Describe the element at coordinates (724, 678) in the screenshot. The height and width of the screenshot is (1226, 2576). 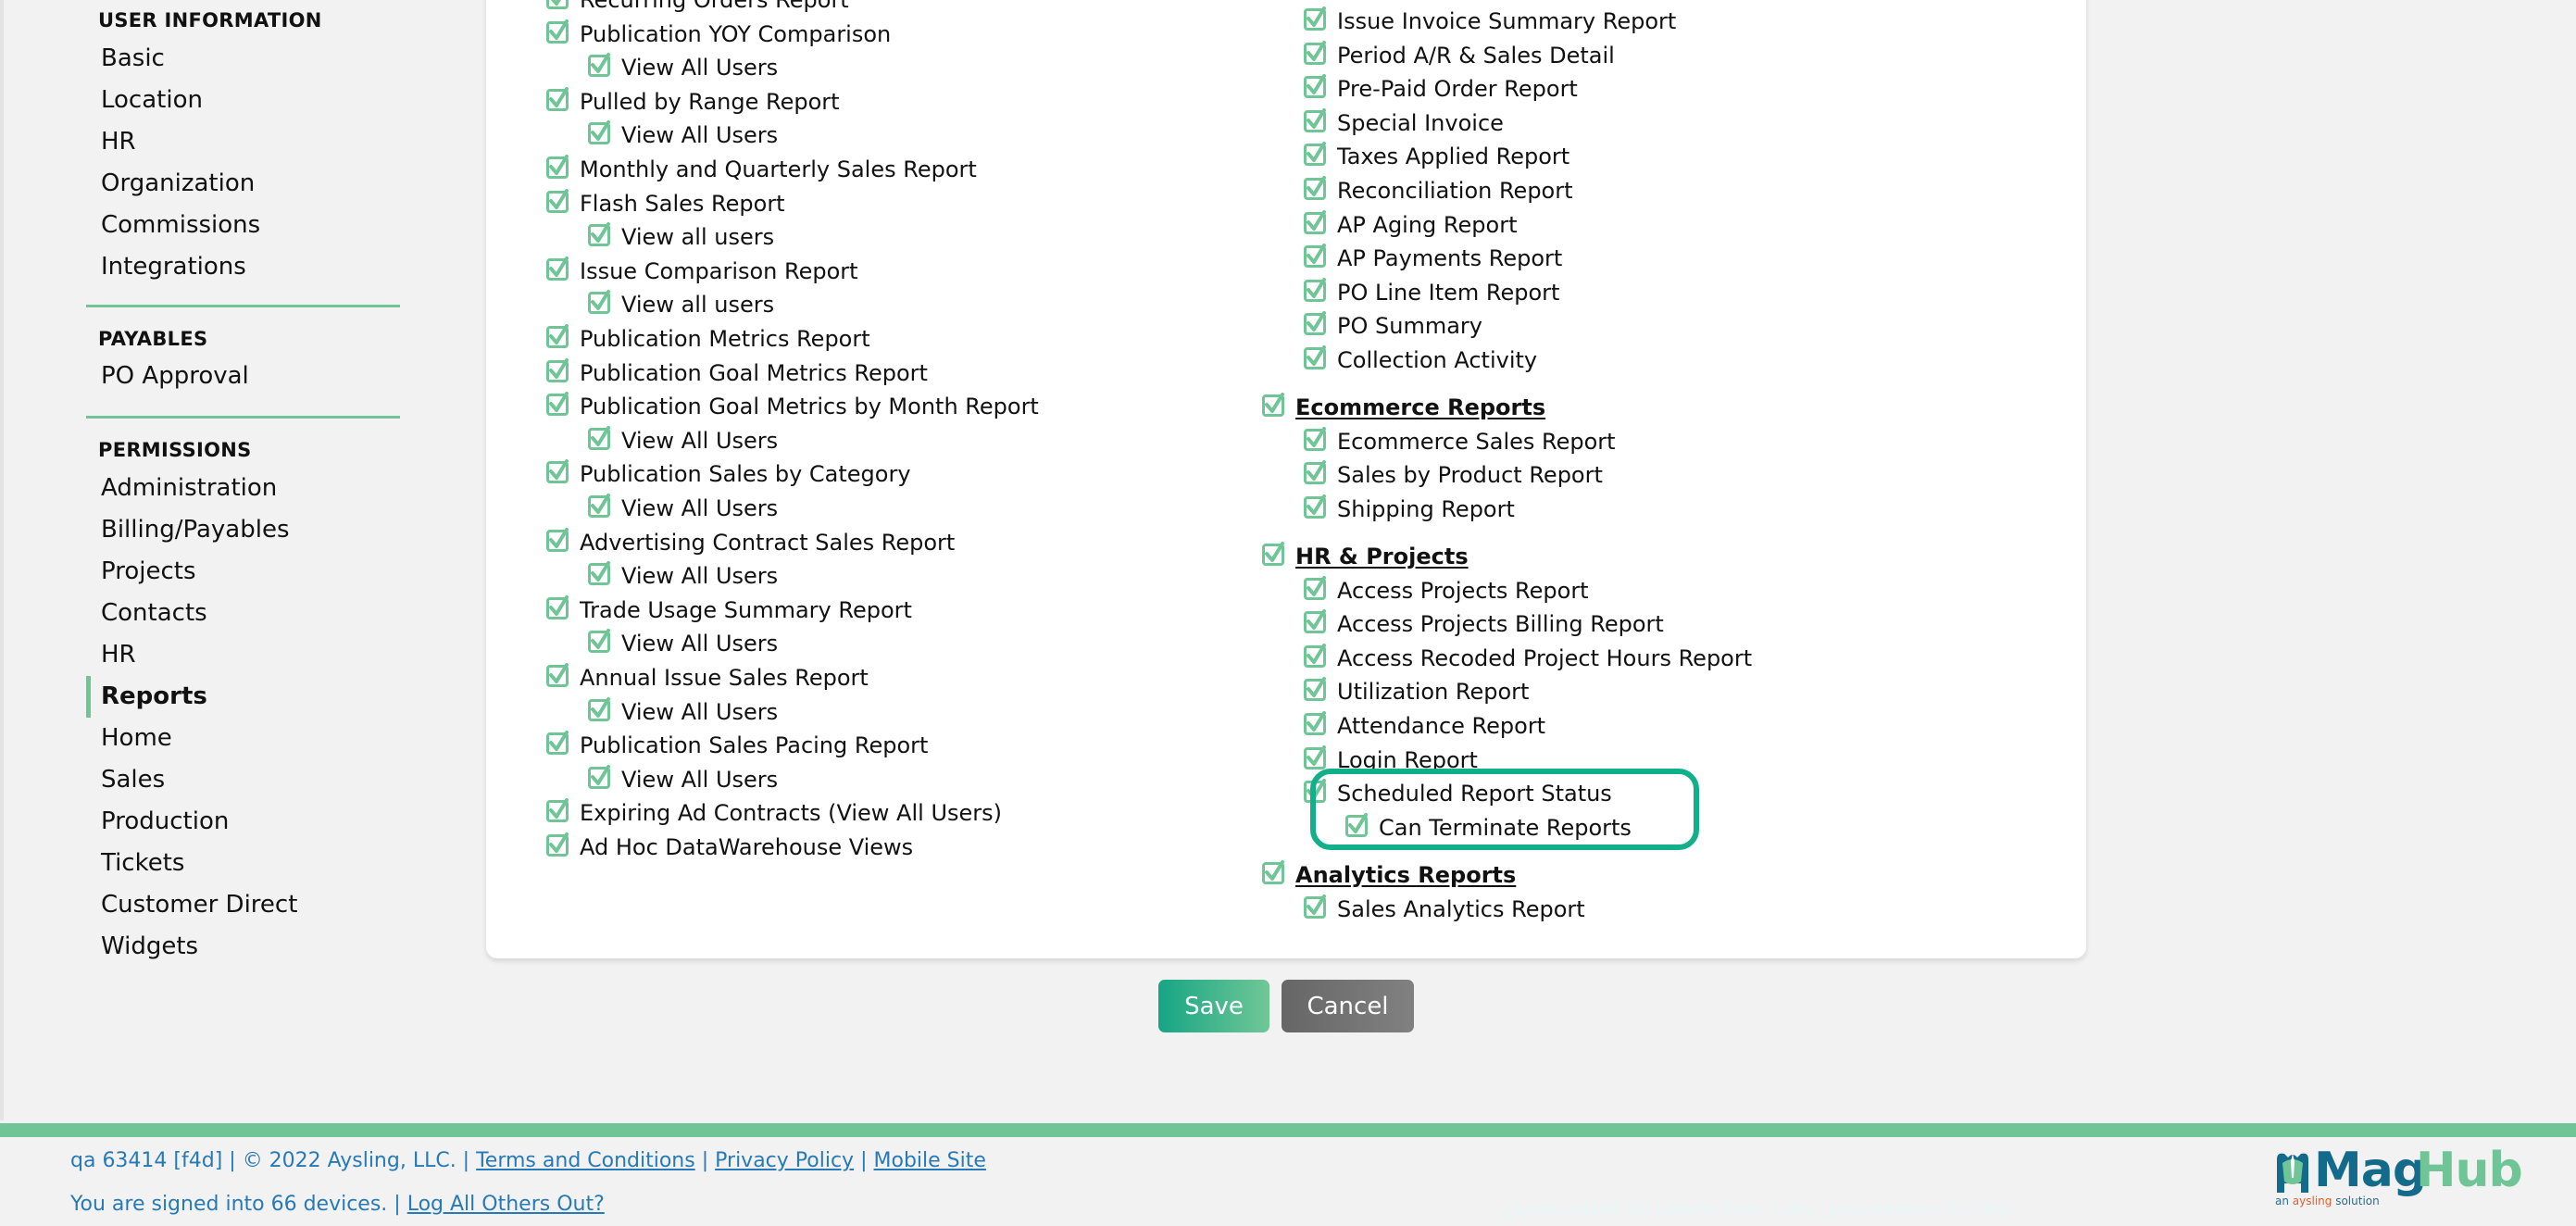
I see `permission-label: Annual Issue Sales Report` at that location.